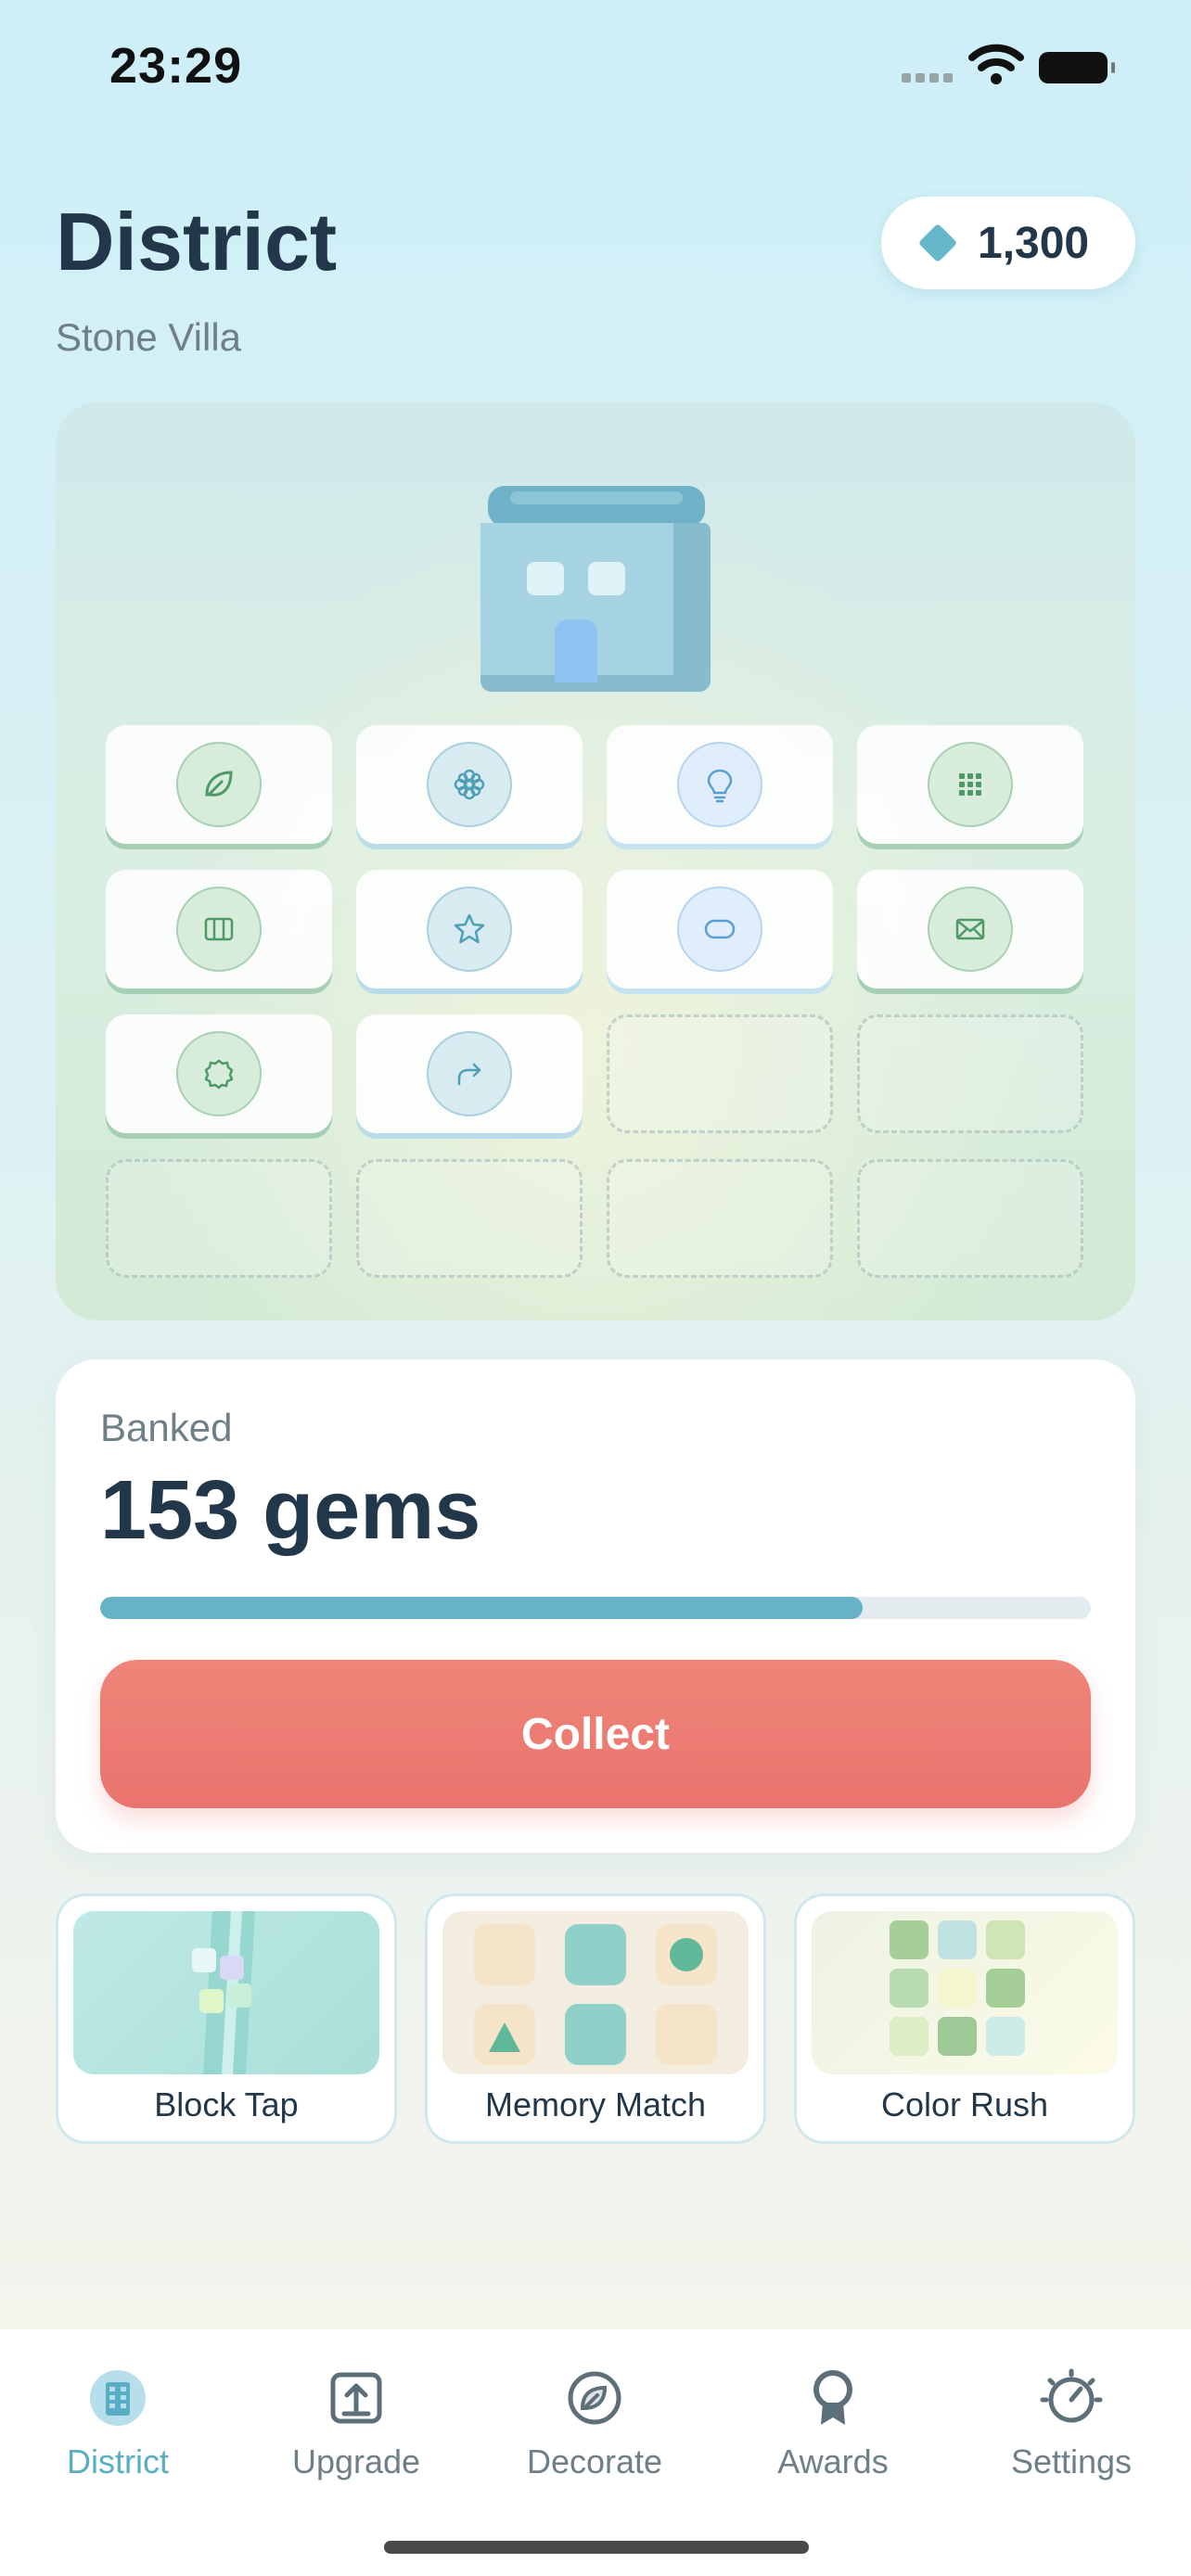 The width and height of the screenshot is (1191, 2576). I want to click on game-label: Color Rush, so click(964, 2104).